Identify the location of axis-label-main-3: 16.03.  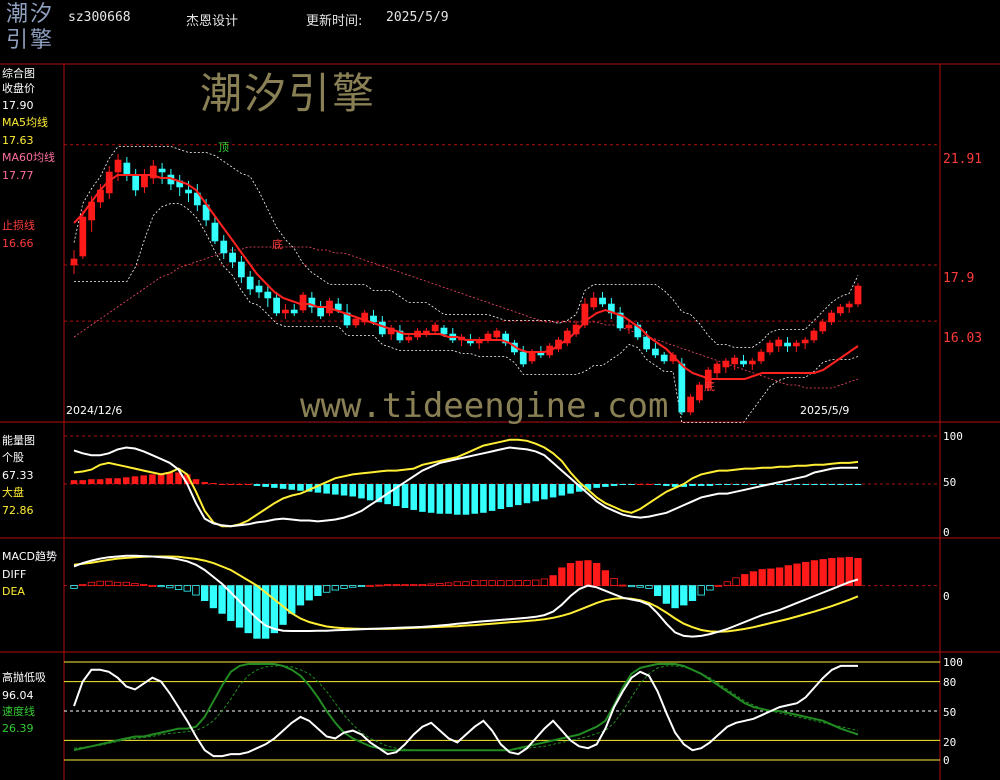
(963, 338).